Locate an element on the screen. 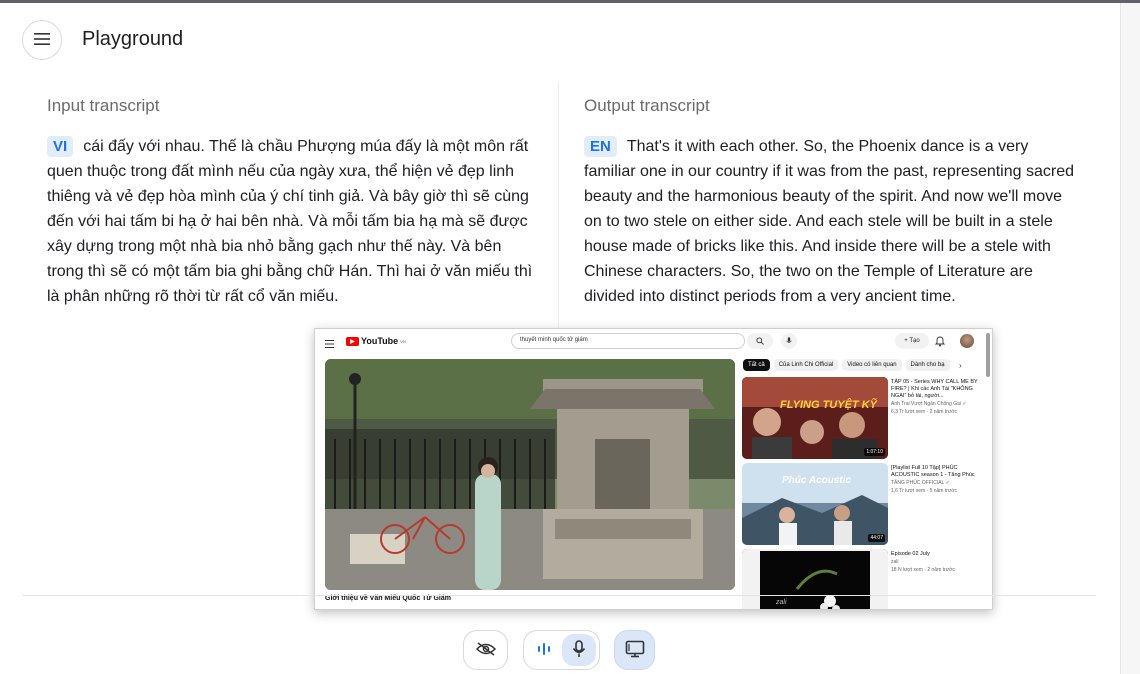 The image size is (1140, 674). youtube-menu-icon is located at coordinates (329, 344).